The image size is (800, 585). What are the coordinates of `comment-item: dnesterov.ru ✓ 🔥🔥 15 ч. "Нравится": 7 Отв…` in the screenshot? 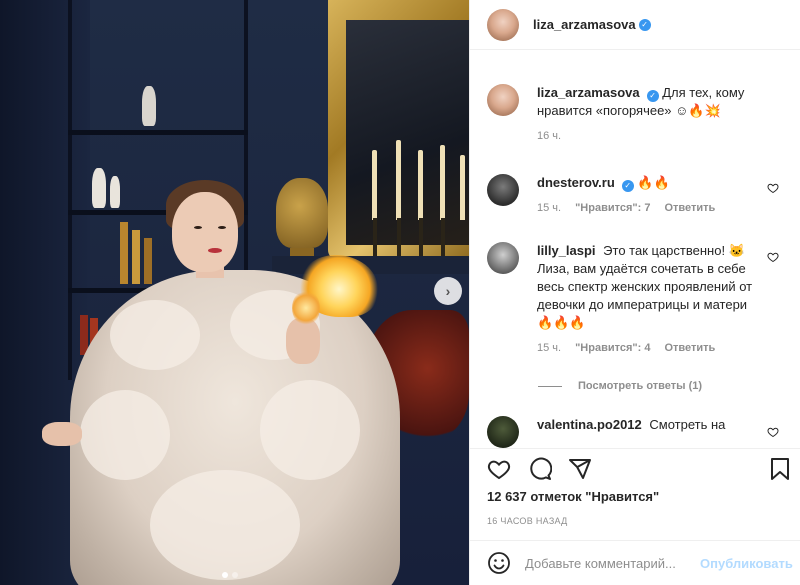 It's located at (637, 194).